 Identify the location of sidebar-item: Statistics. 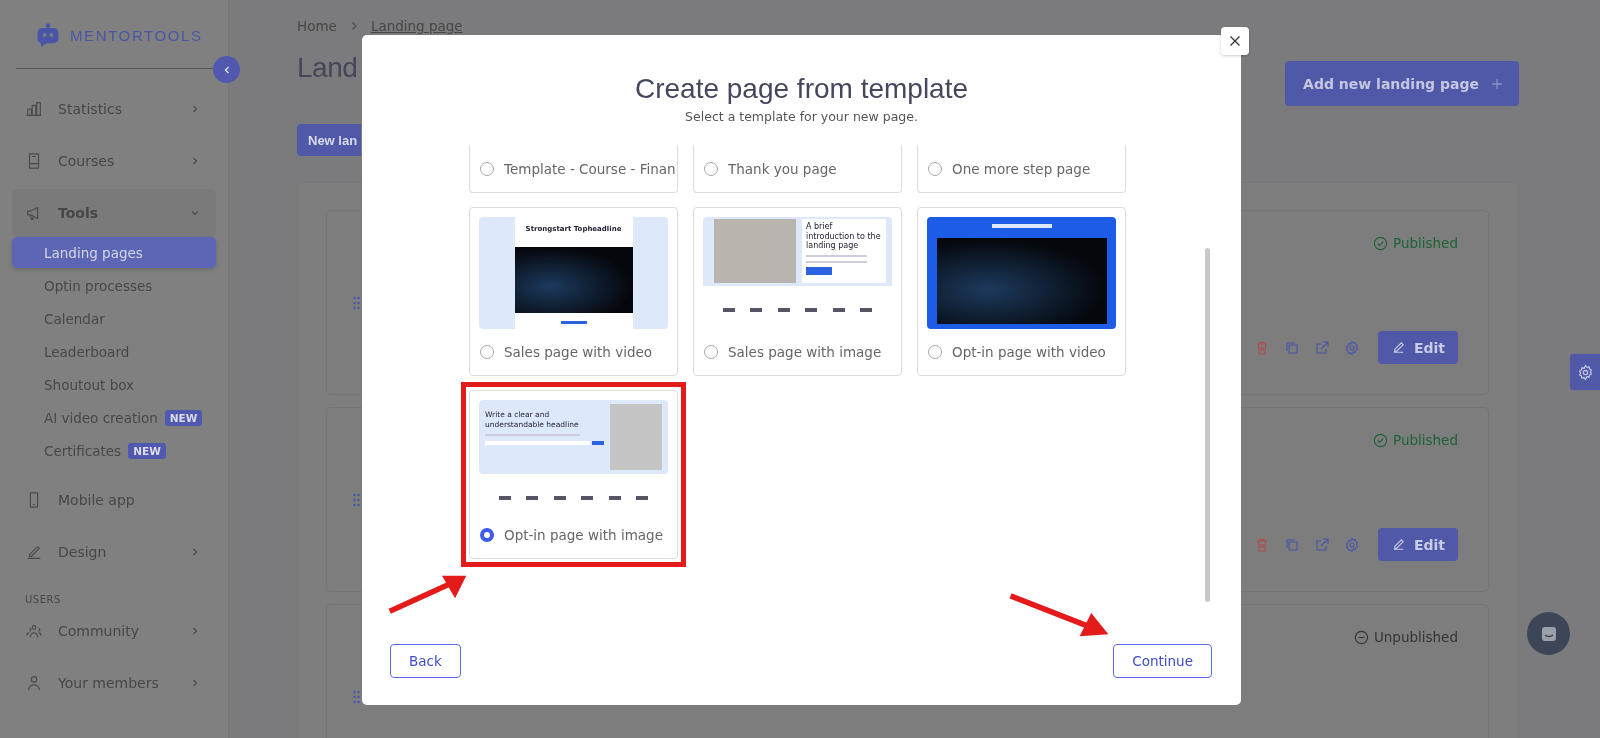
(114, 109).